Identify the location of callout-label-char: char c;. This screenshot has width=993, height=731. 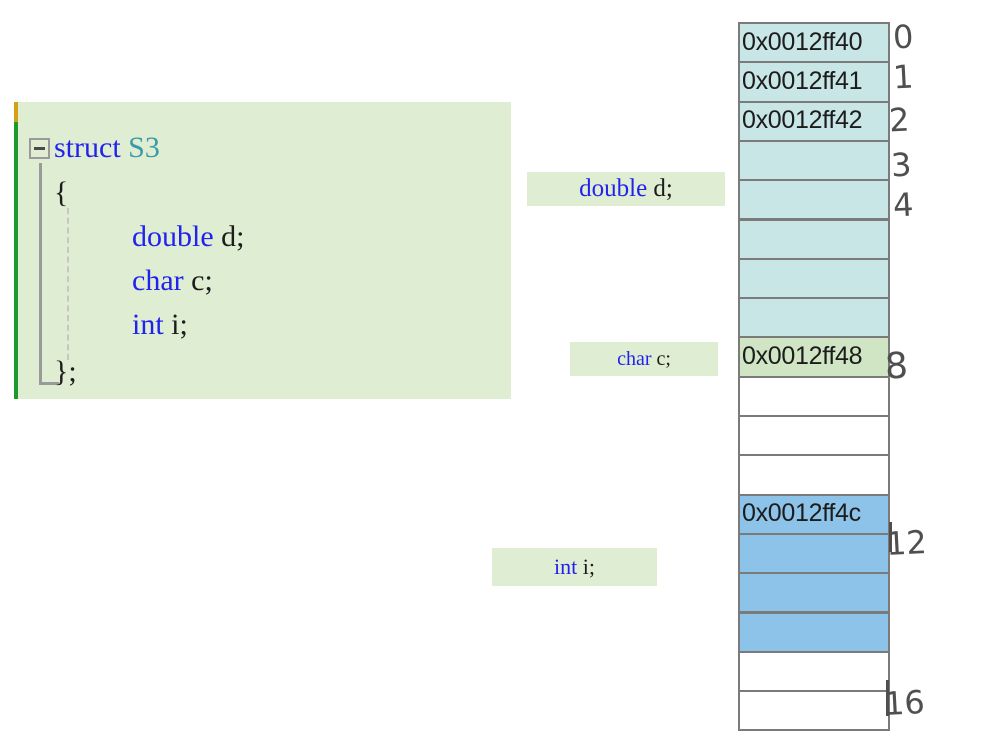
(644, 359).